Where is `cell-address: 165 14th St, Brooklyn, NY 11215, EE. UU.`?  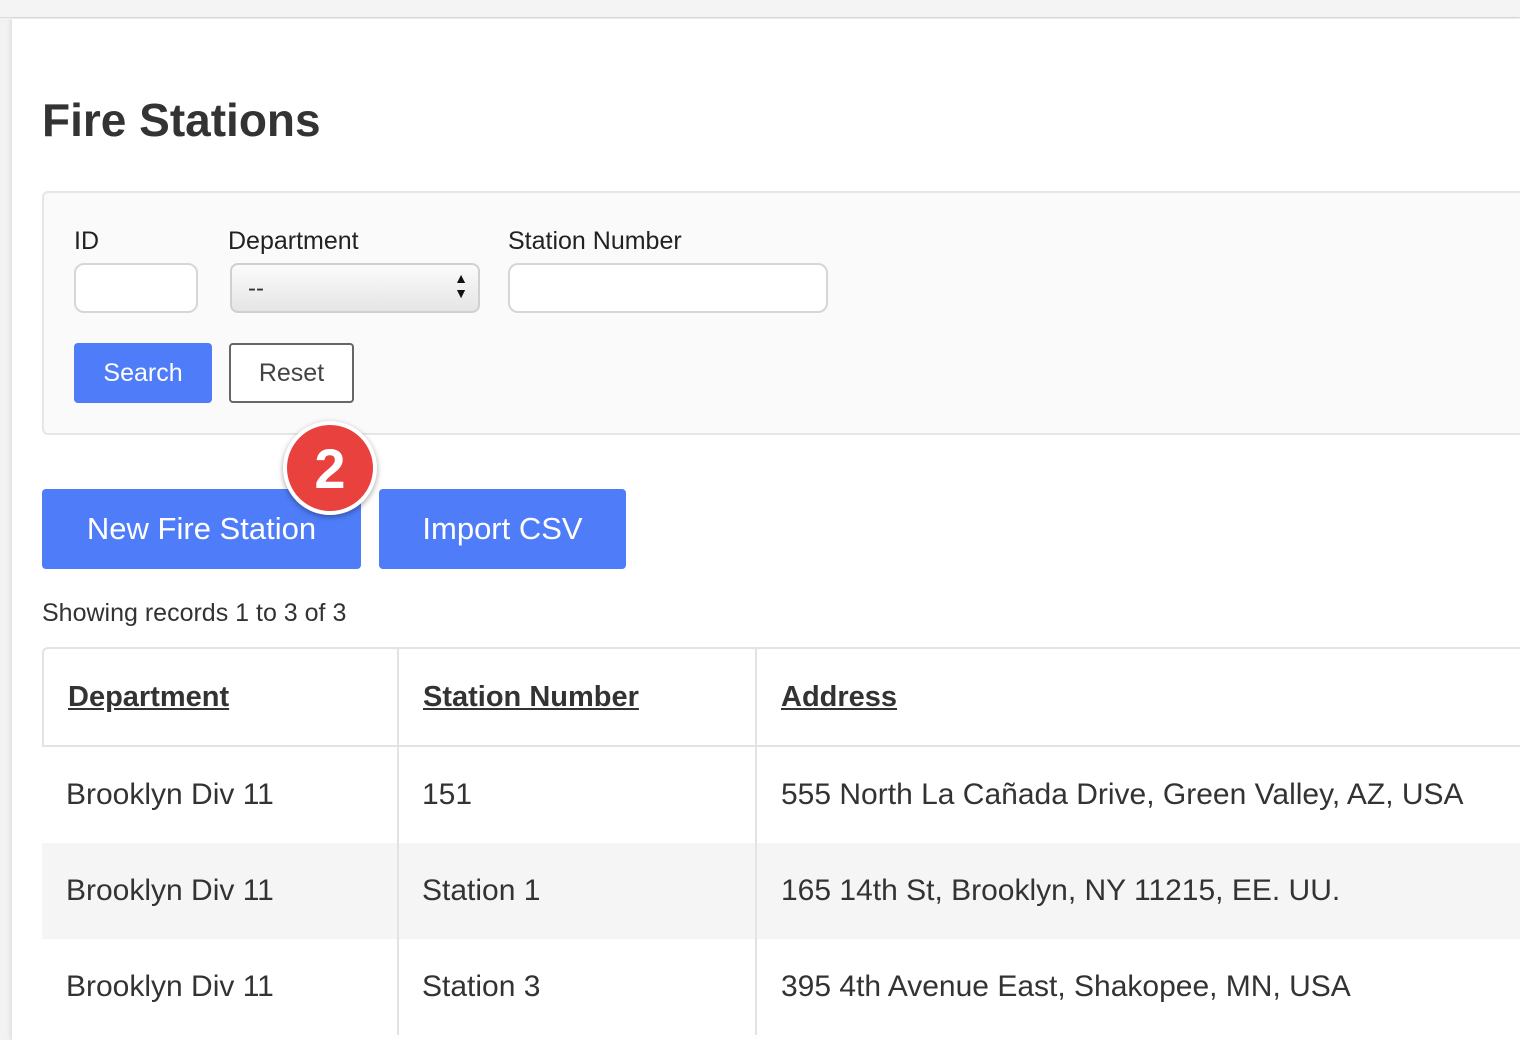
cell-address: 165 14th St, Brooklyn, NY 11215, EE. UU. is located at coordinates (1061, 890).